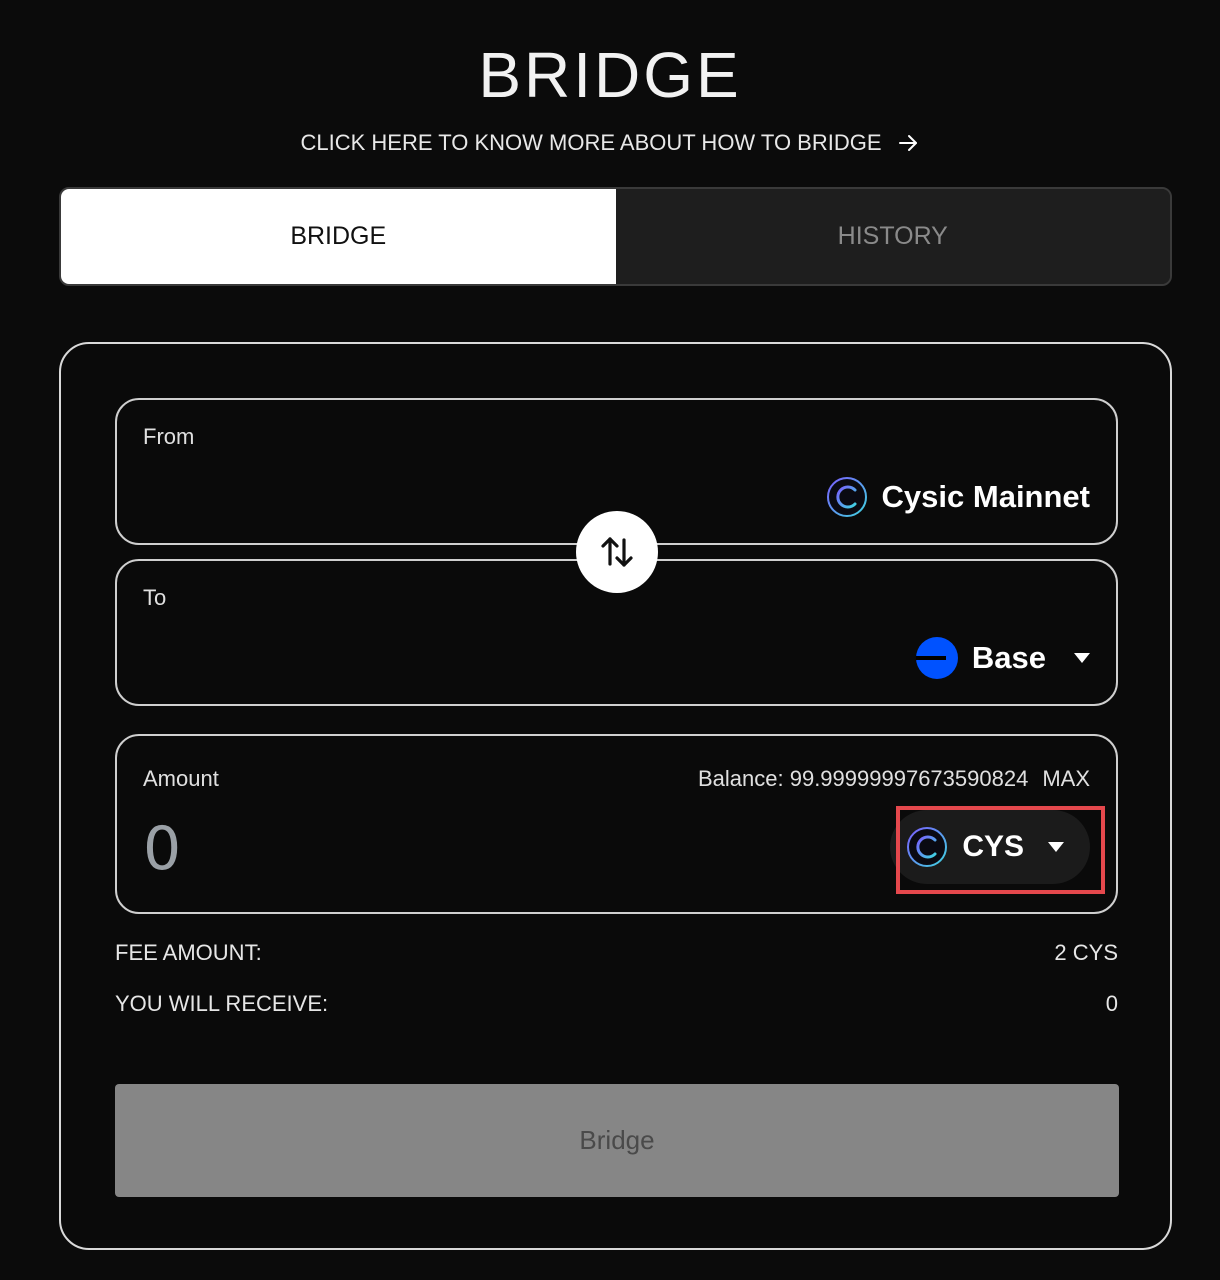  Describe the element at coordinates (1082, 658) in the screenshot. I see `chevron-down-icon` at that location.